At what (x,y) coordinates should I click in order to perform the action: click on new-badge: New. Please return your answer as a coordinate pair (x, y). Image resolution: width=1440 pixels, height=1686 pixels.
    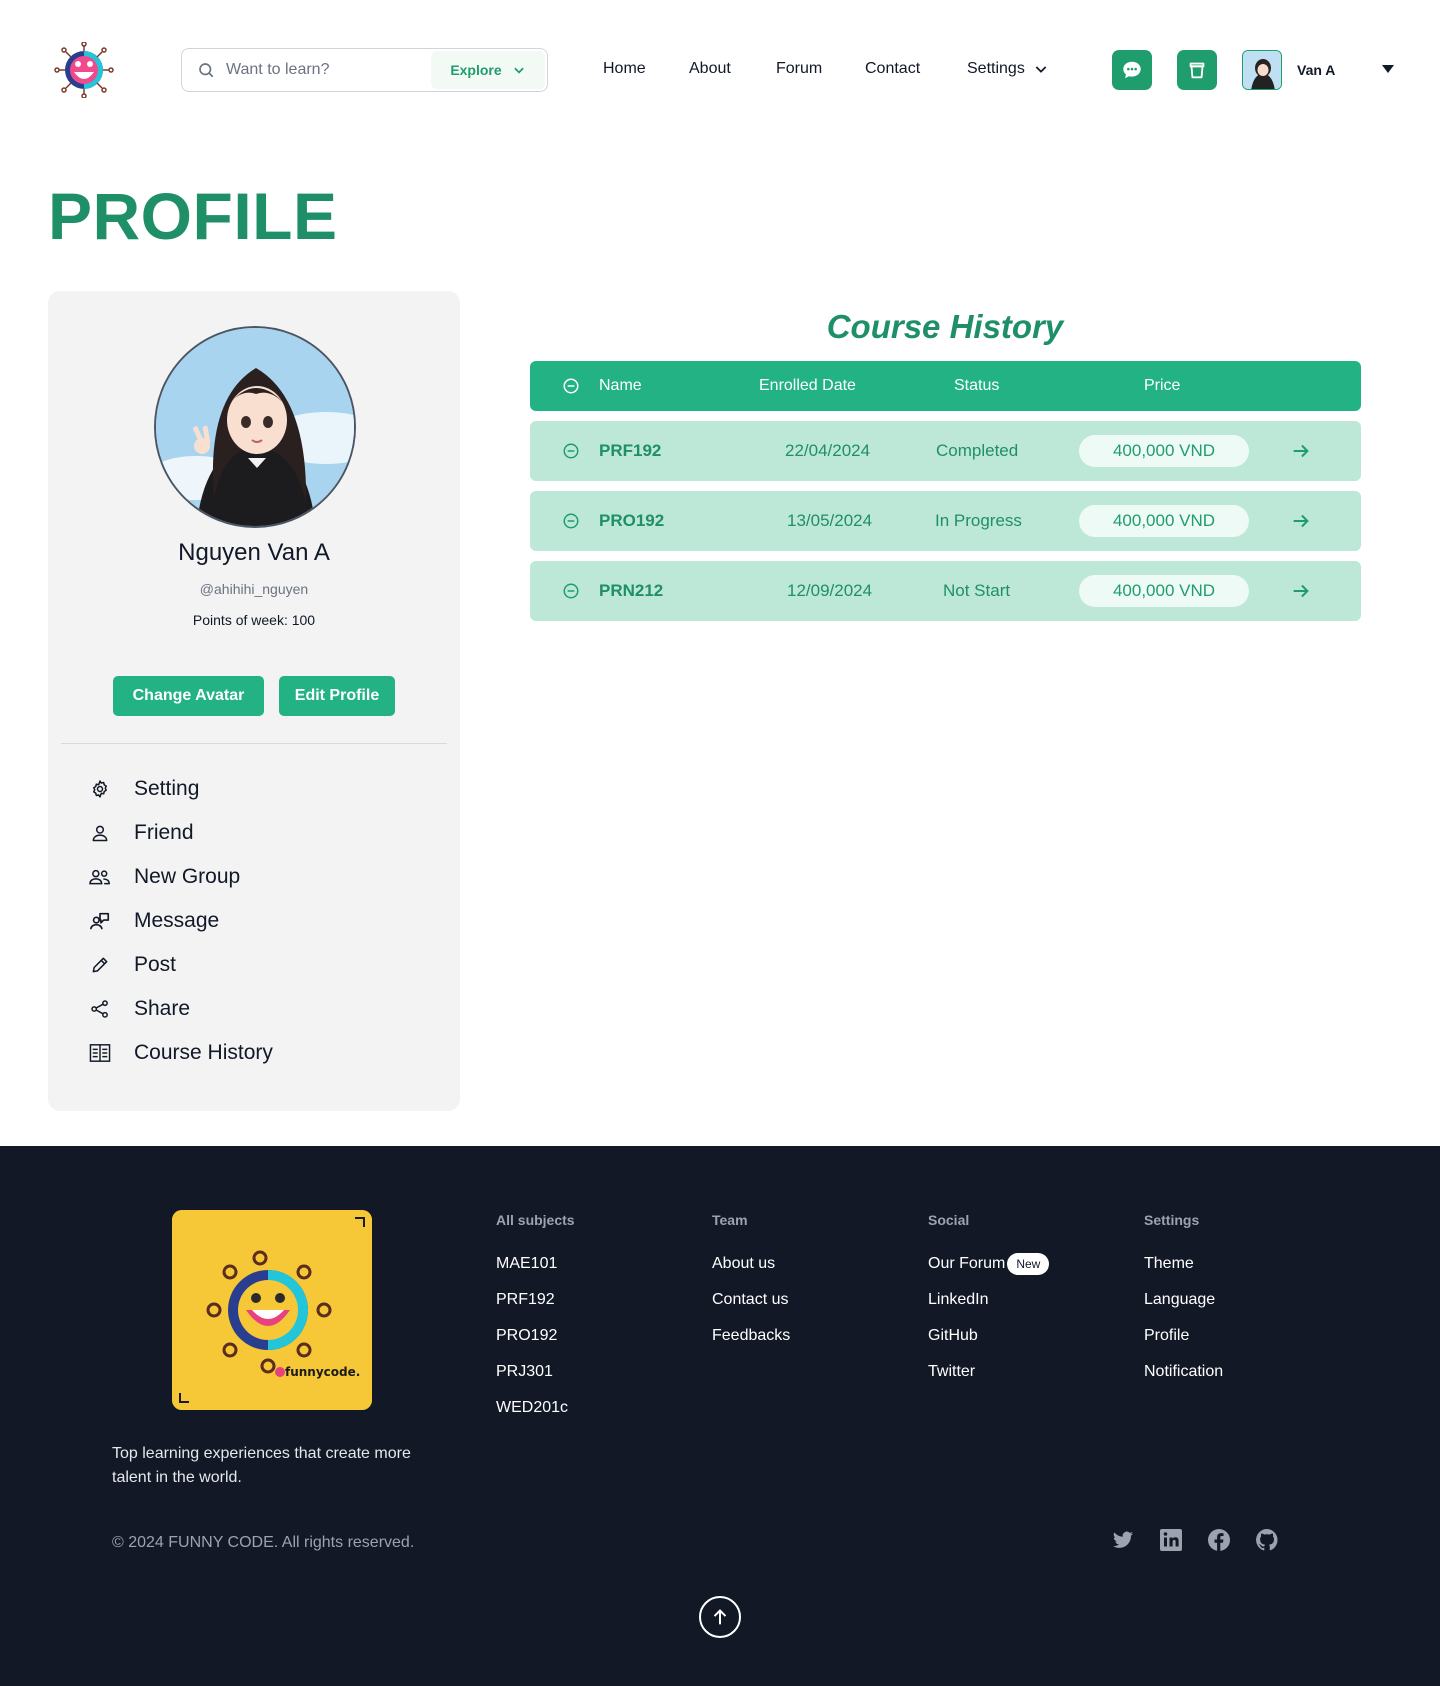
    Looking at the image, I should click on (1028, 1264).